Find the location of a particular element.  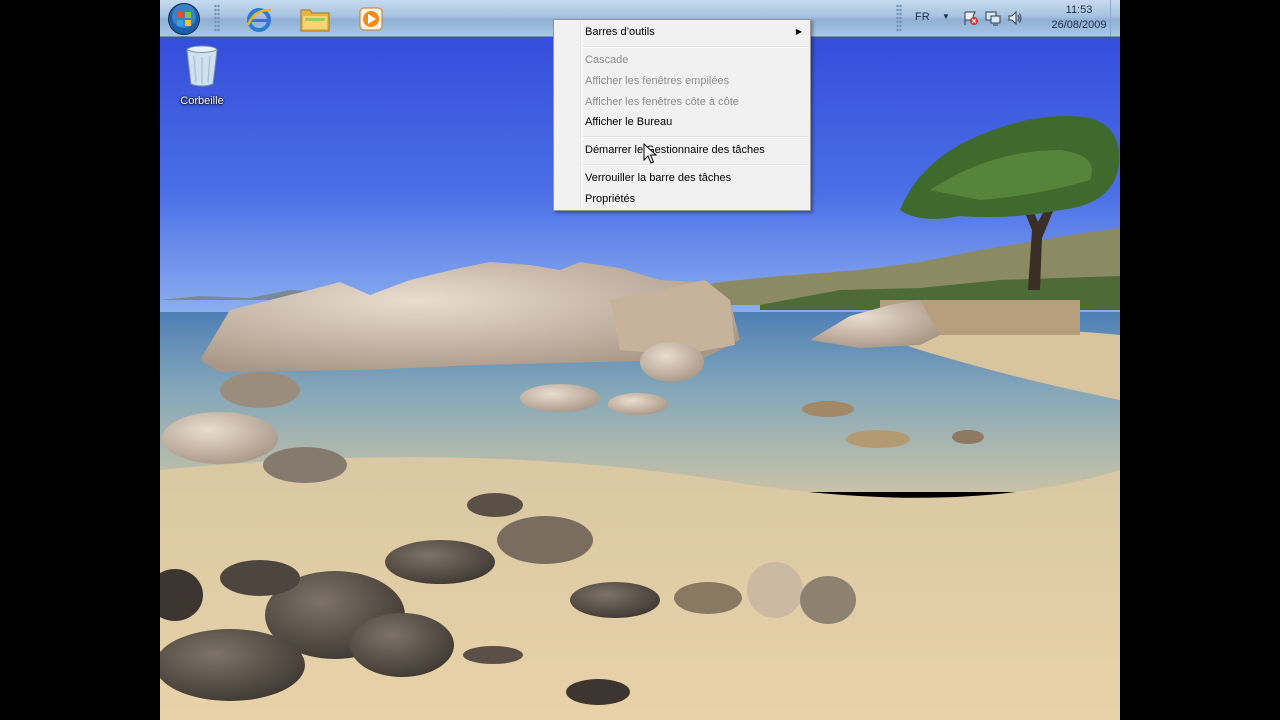

menu-item-properties-label: Propriétés is located at coordinates (610, 199).